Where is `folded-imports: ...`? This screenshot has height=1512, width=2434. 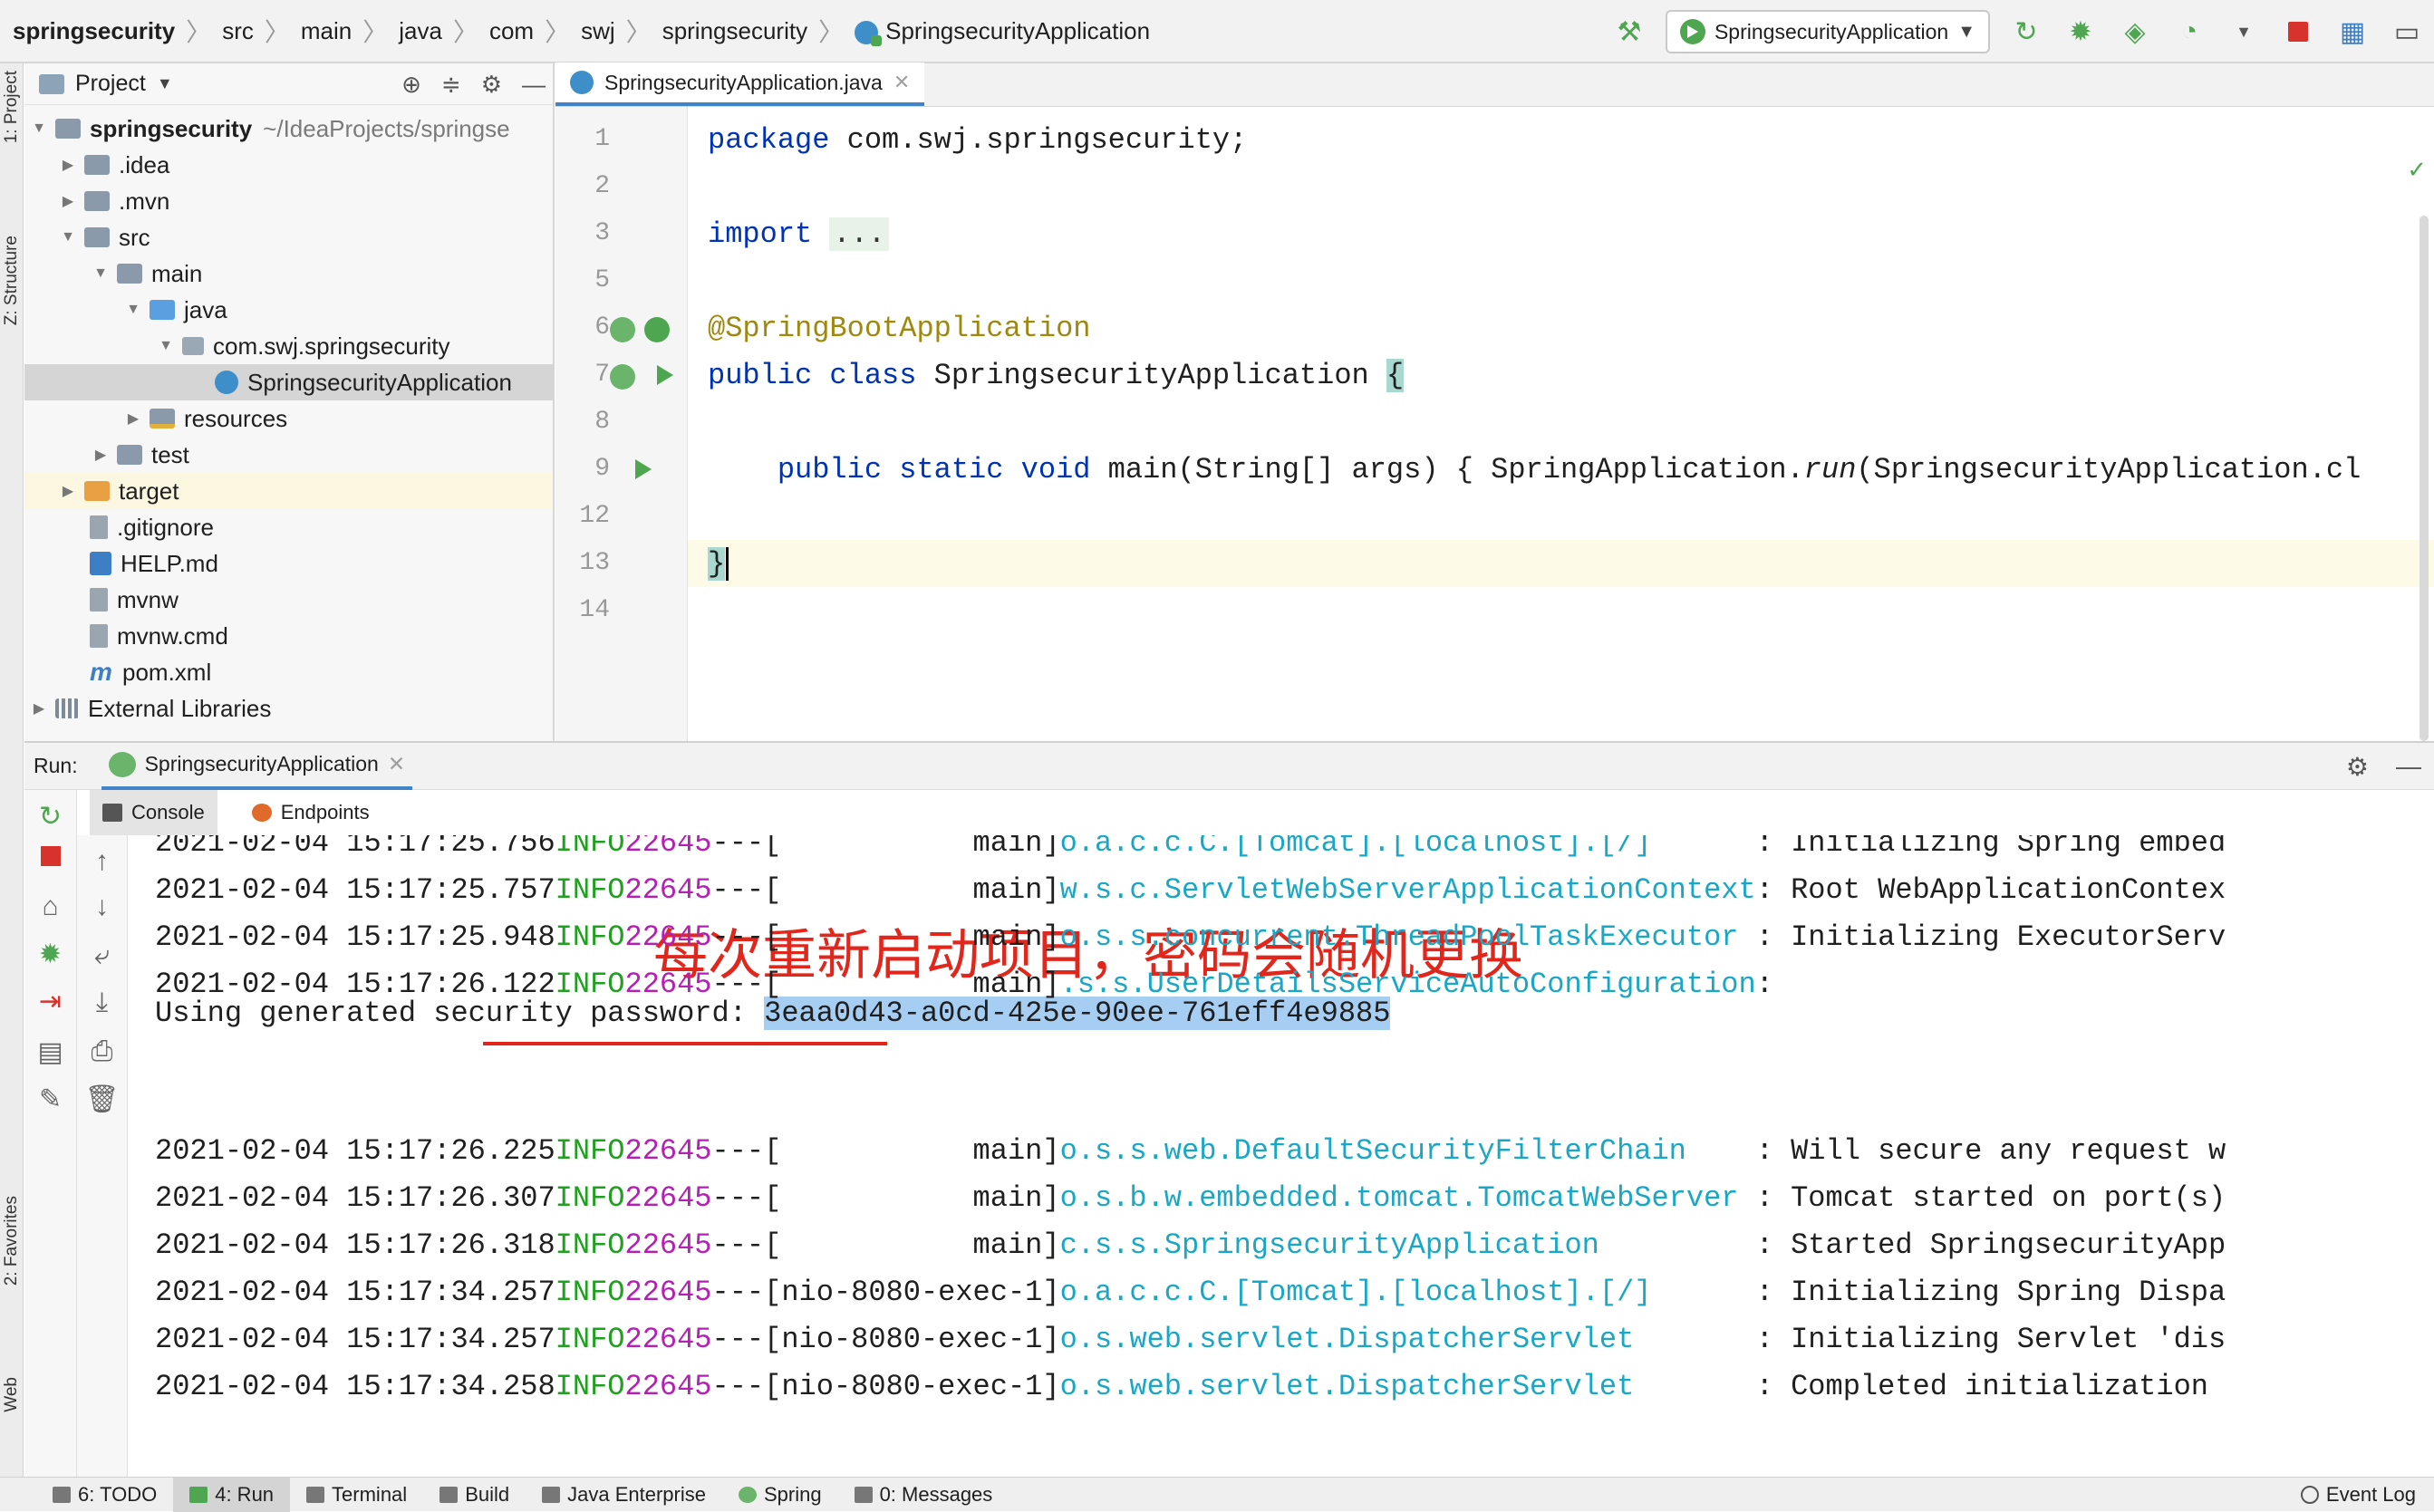 folded-imports: ... is located at coordinates (859, 234).